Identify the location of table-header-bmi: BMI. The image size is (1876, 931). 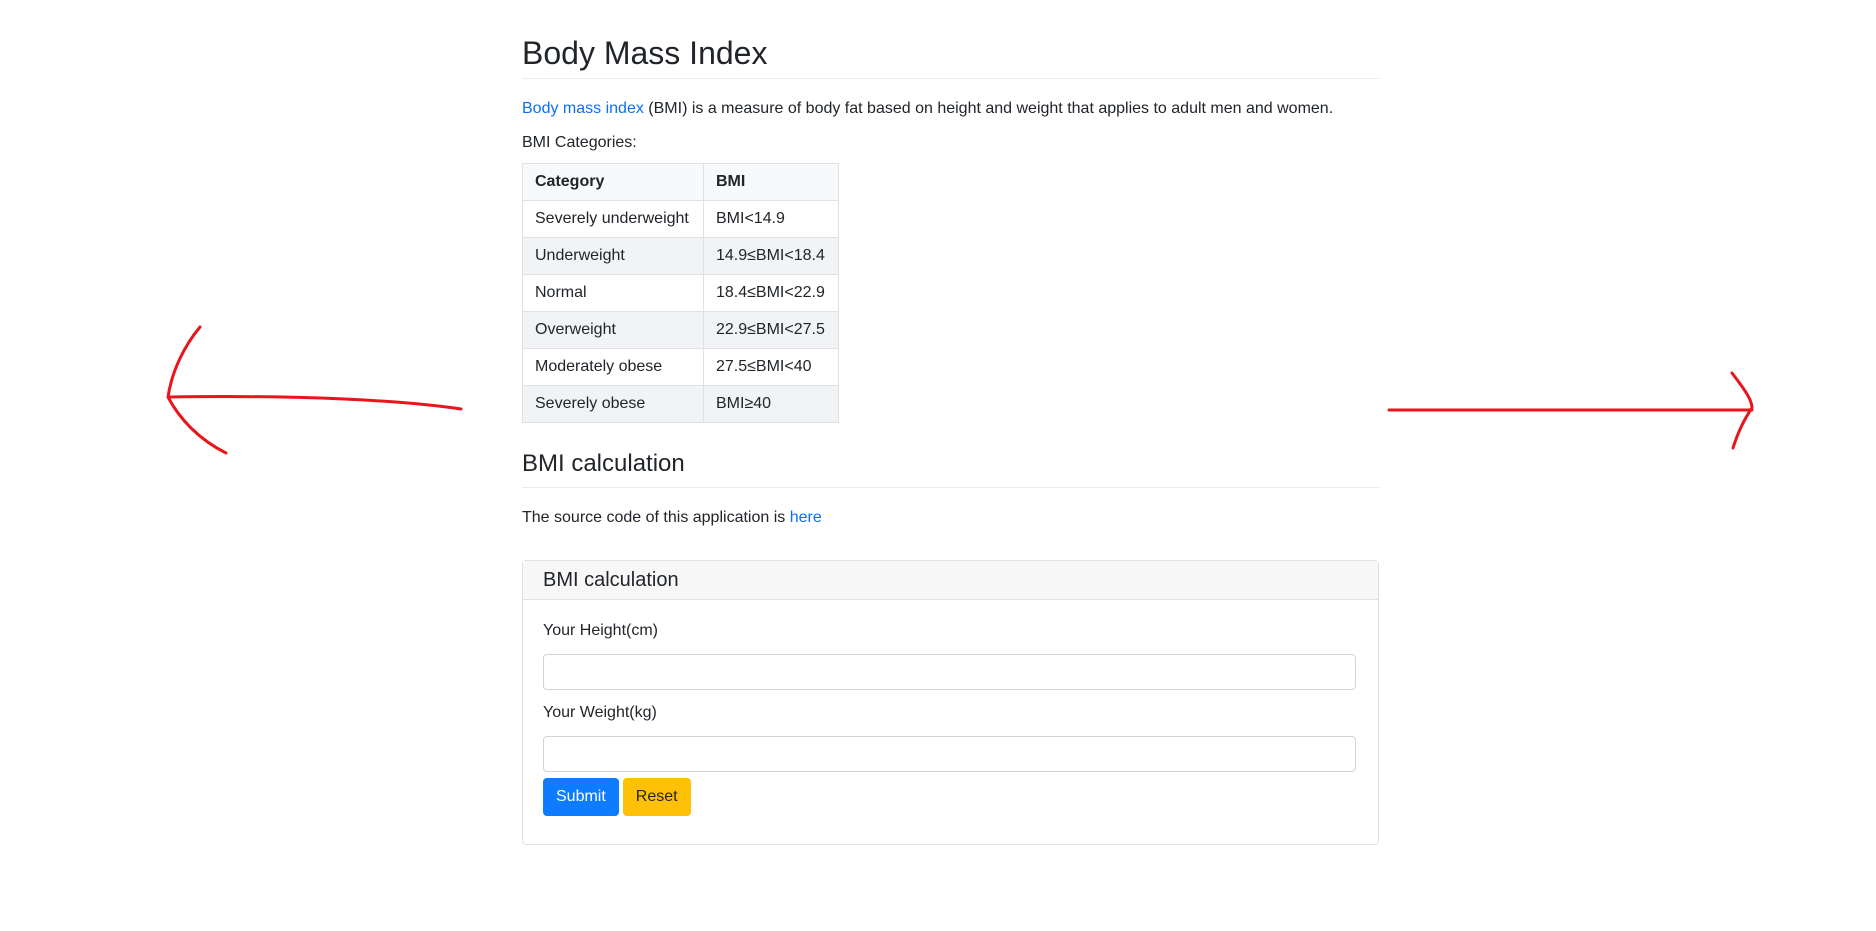
(771, 182).